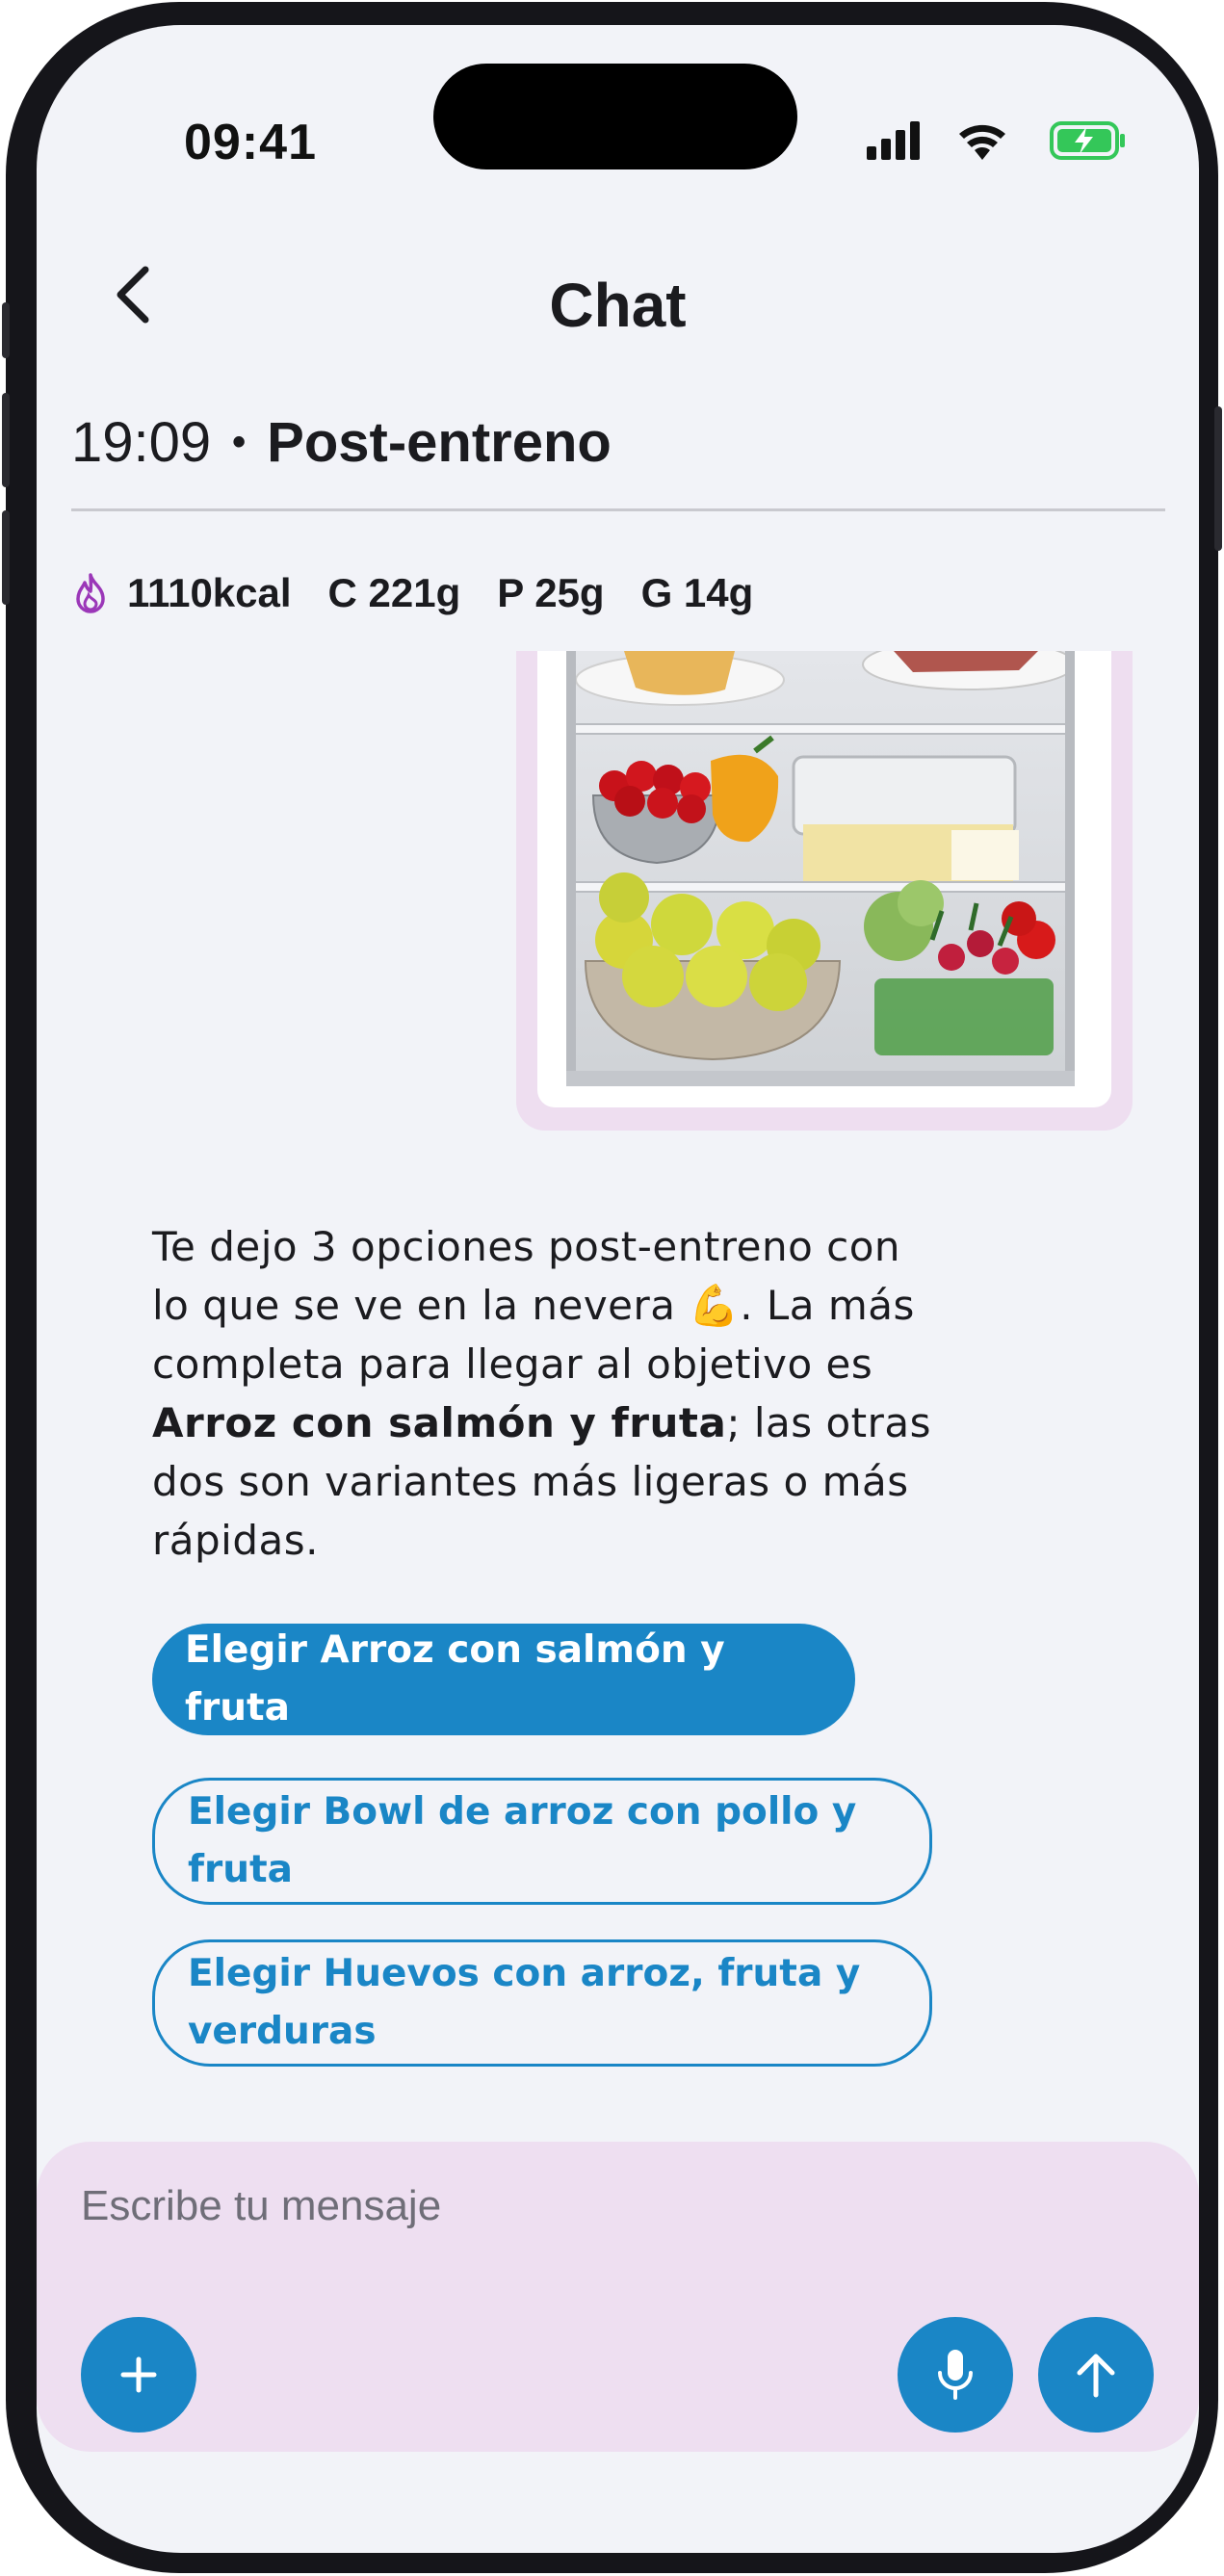 The width and height of the screenshot is (1224, 2576). Describe the element at coordinates (210, 592) in the screenshot. I see `macro-kcal: 1110kcal` at that location.